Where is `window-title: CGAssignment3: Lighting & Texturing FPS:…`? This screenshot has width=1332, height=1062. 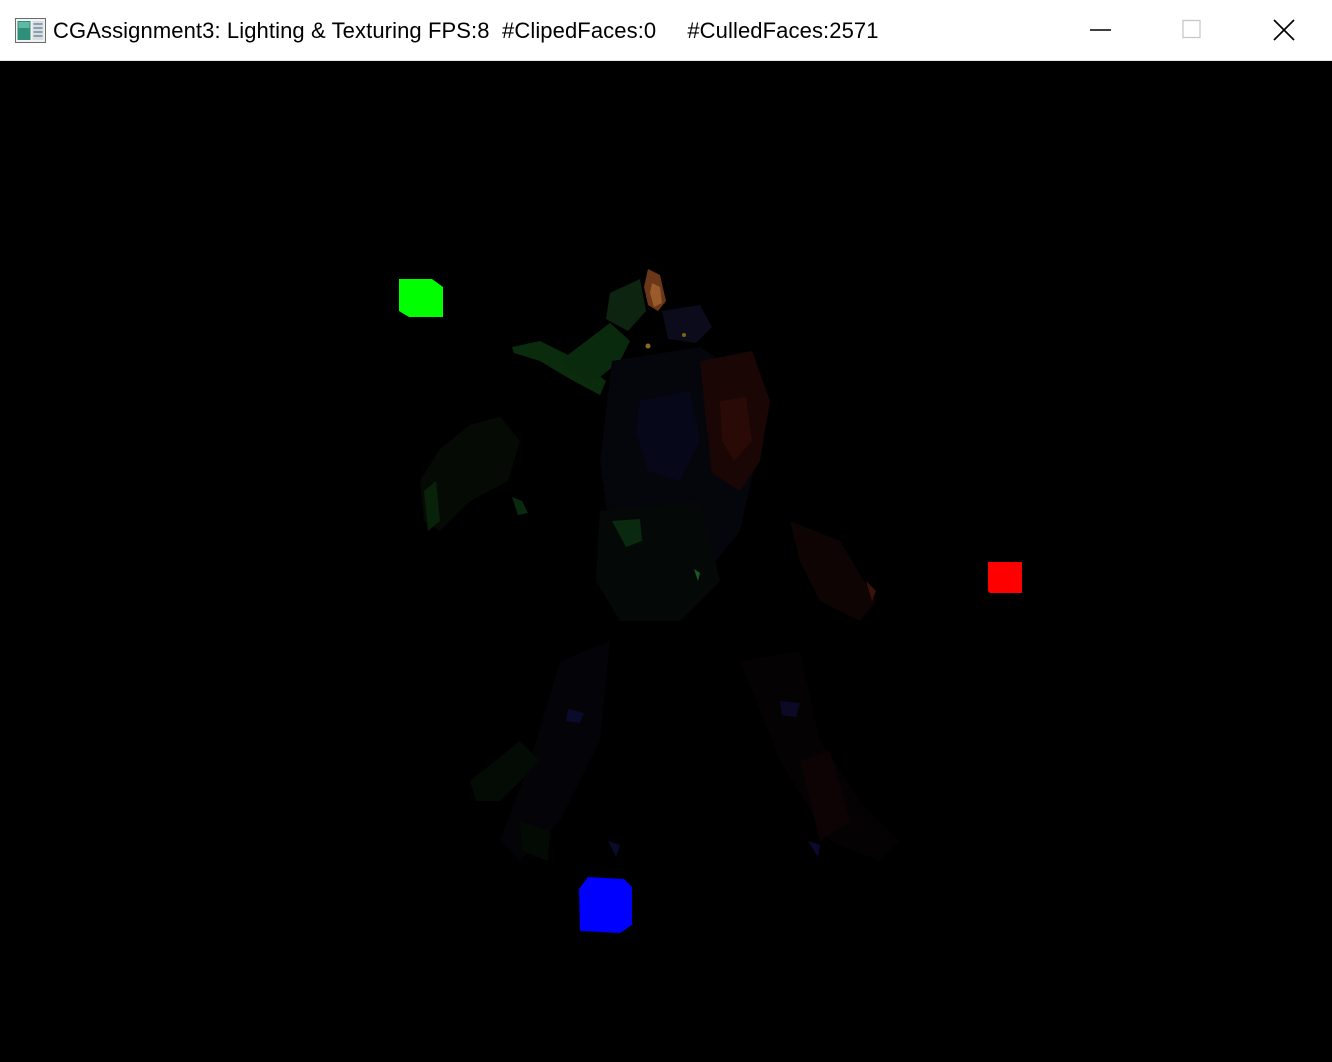
window-title: CGAssignment3: Lighting & Texturing FPS:… is located at coordinates (466, 30).